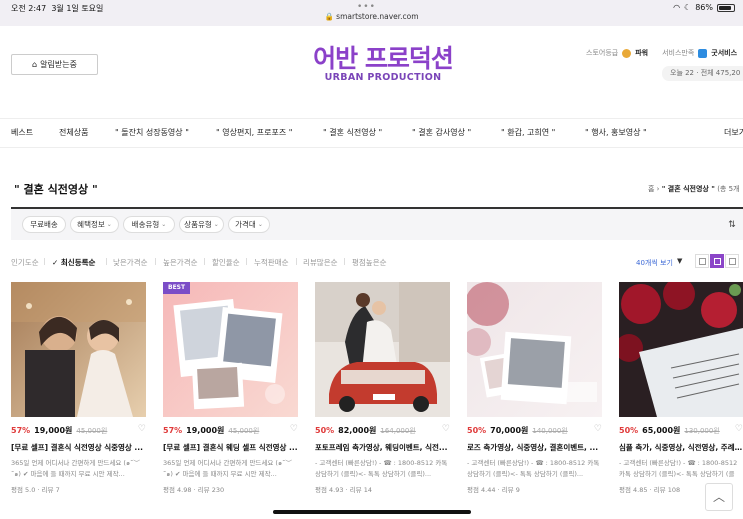  Describe the element at coordinates (733, 132) in the screenshot. I see `nav-more: 더보기` at that location.